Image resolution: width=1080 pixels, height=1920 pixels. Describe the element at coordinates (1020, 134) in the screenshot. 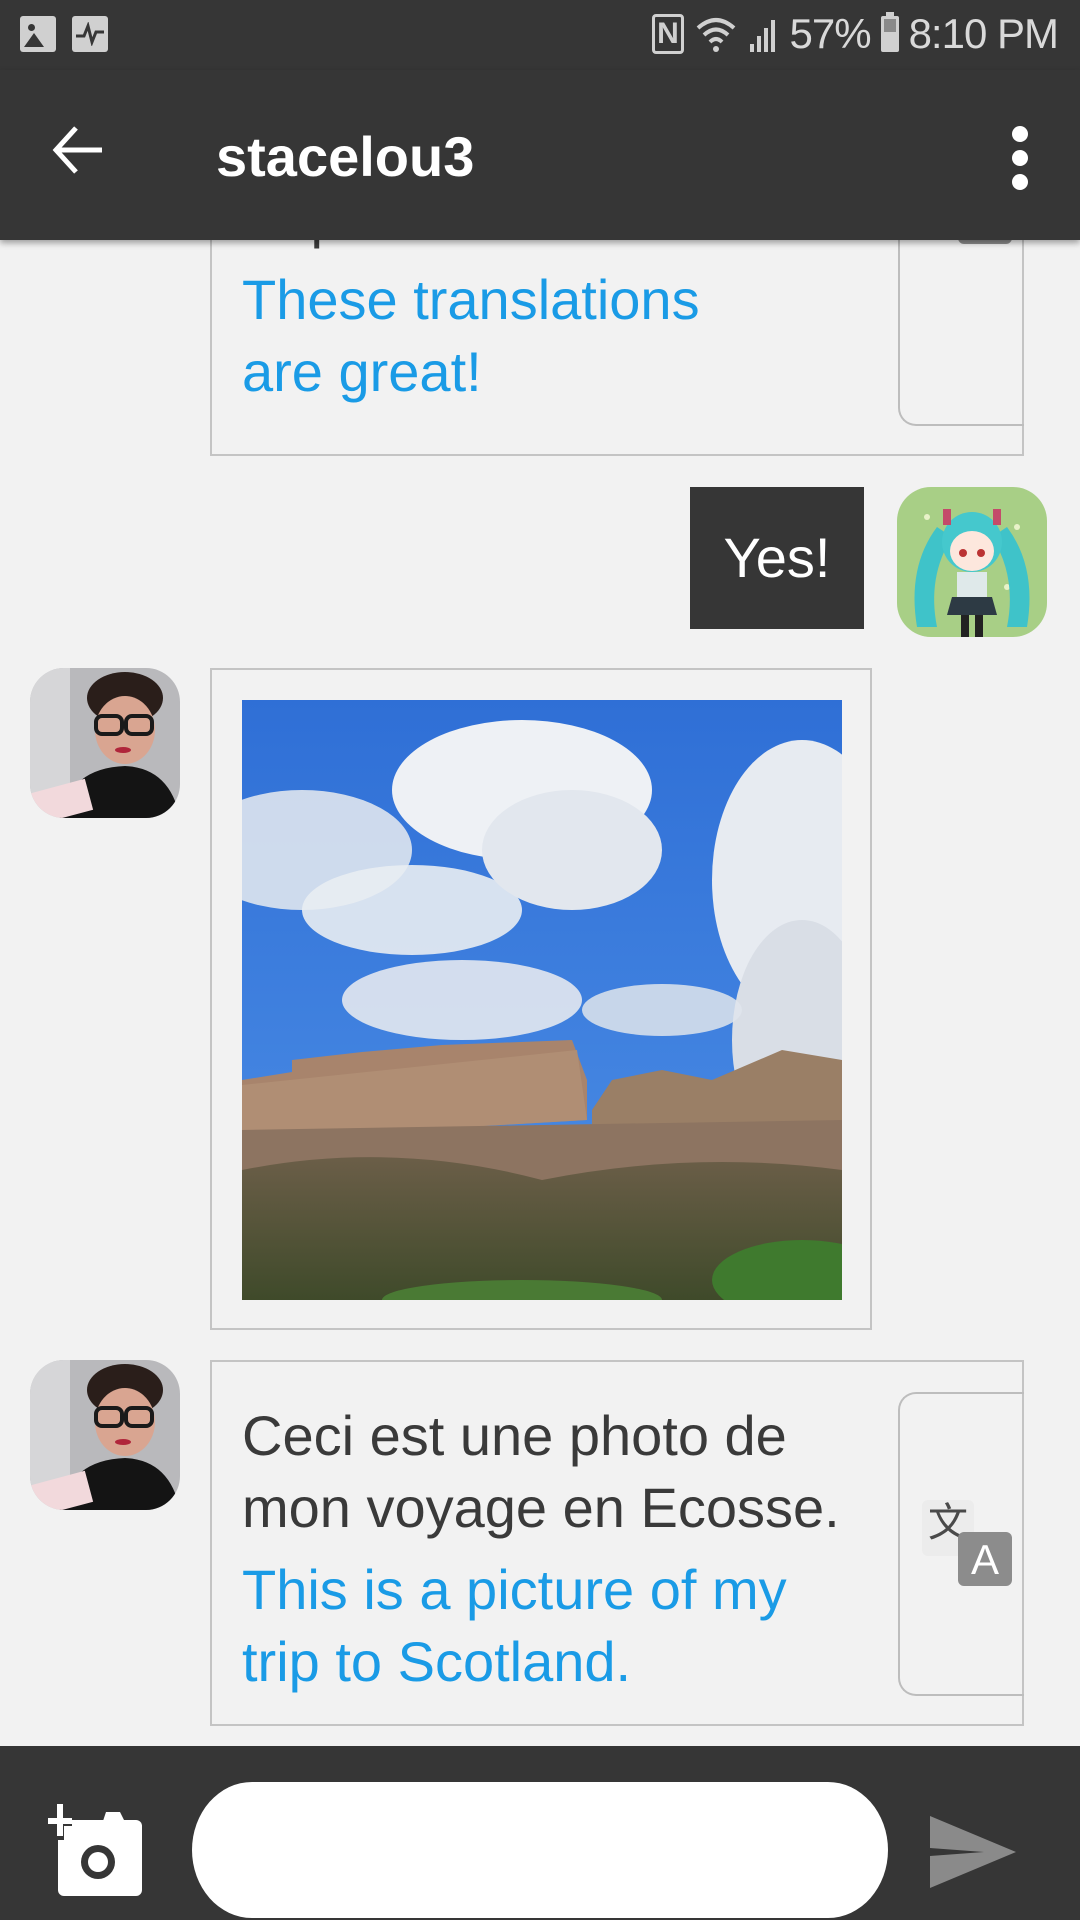

I see `more-vert-icon` at that location.